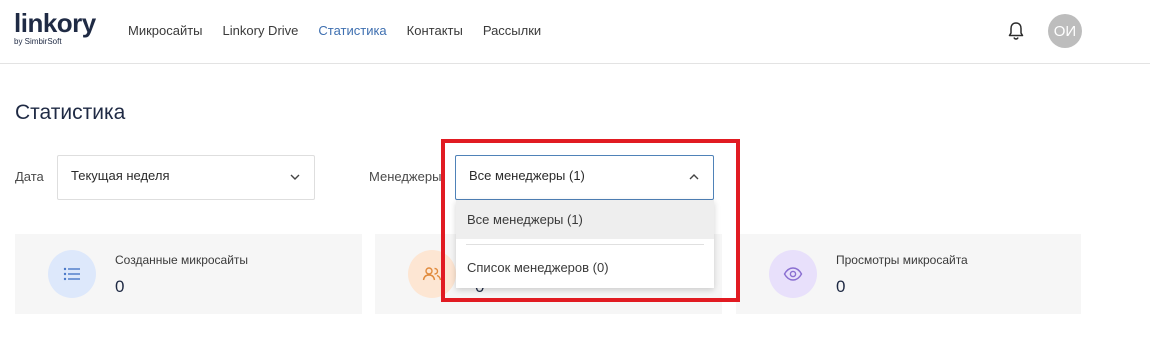  Describe the element at coordinates (55, 23) in the screenshot. I see `logo-text: linkory` at that location.